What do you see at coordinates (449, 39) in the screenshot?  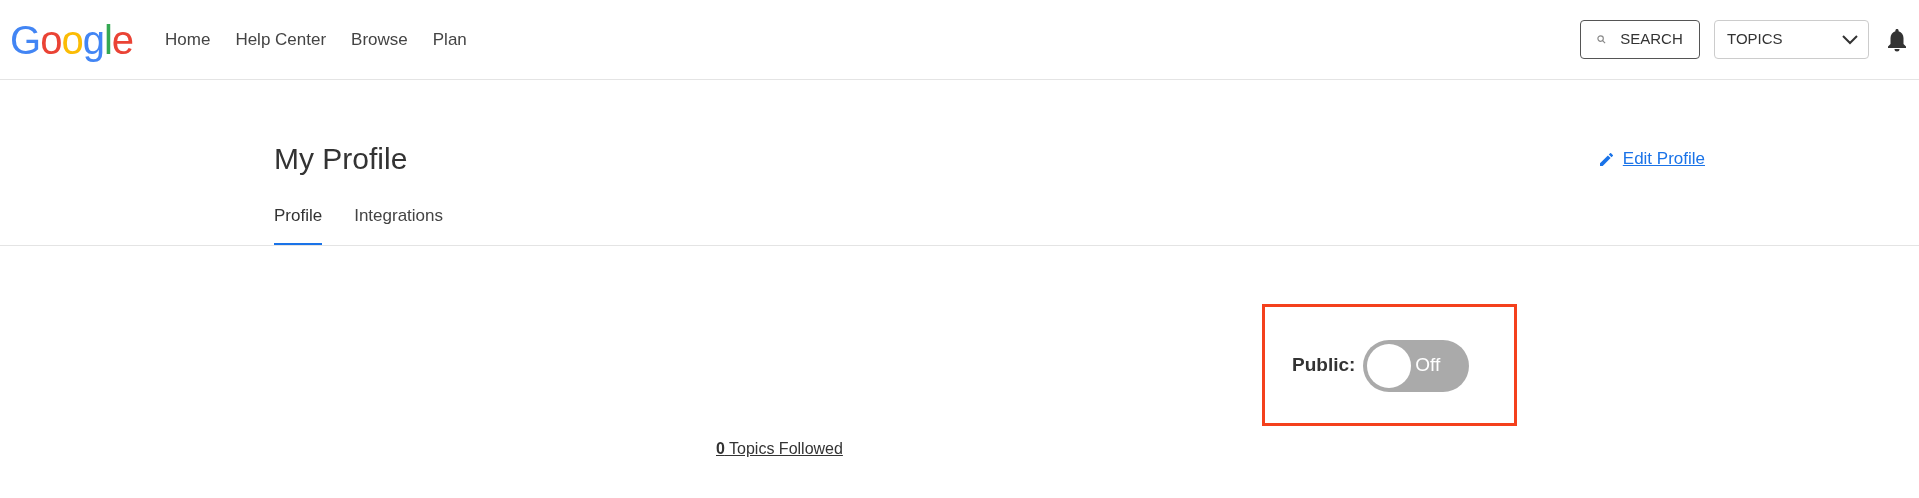 I see `nav-link: Plan` at bounding box center [449, 39].